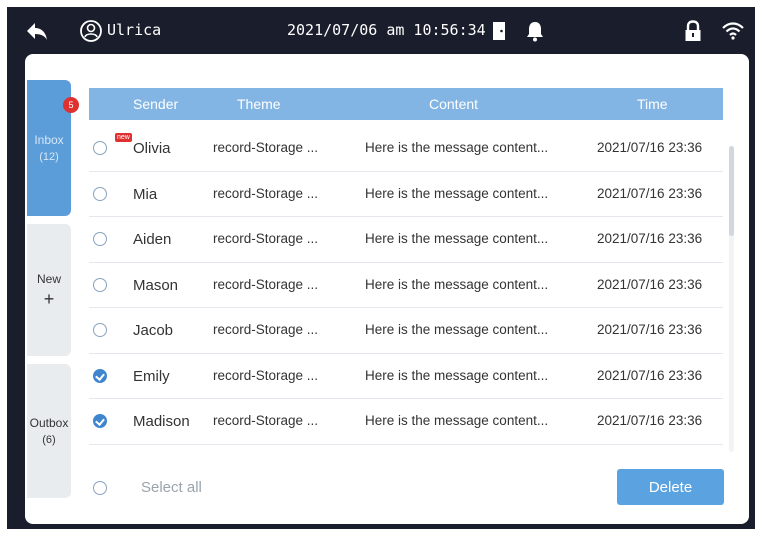 This screenshot has width=762, height=536. What do you see at coordinates (731, 191) in the screenshot?
I see `scrollbar-thumb` at bounding box center [731, 191].